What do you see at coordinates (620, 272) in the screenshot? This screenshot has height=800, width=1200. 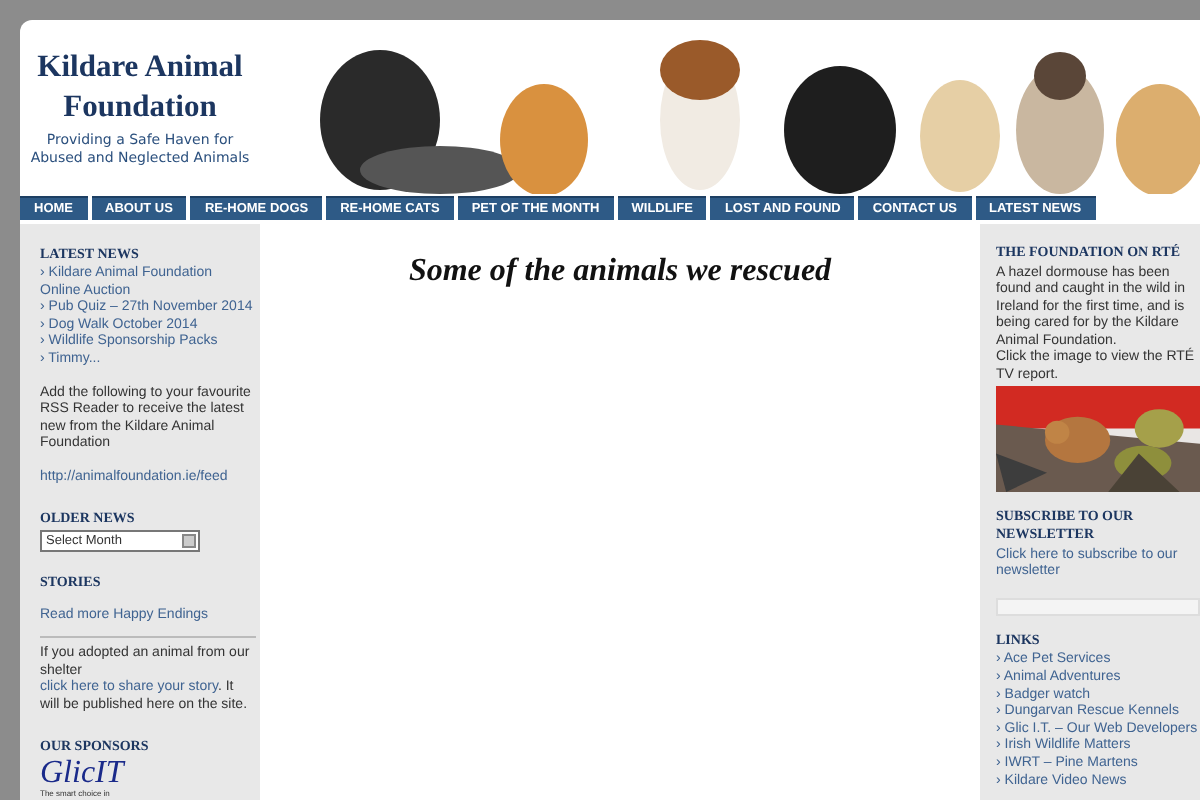 I see `page-heading: Some of the animals we rescued` at bounding box center [620, 272].